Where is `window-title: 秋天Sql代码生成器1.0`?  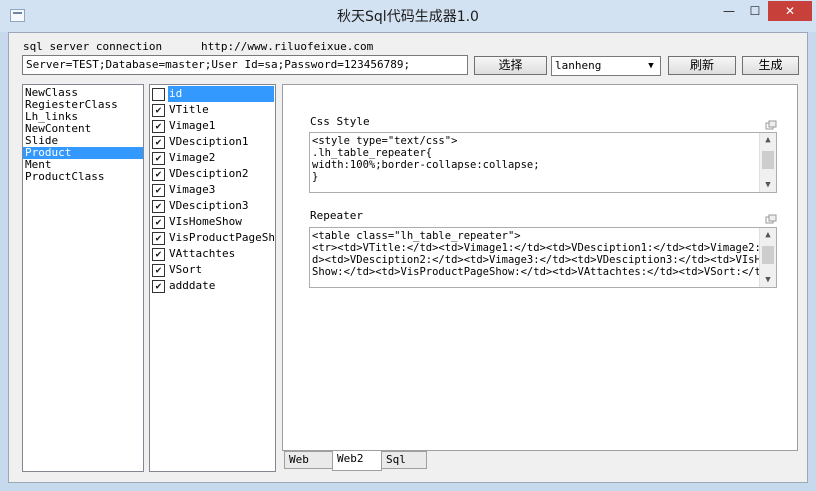
window-title: 秋天Sql代码生成器1.0 is located at coordinates (408, 17).